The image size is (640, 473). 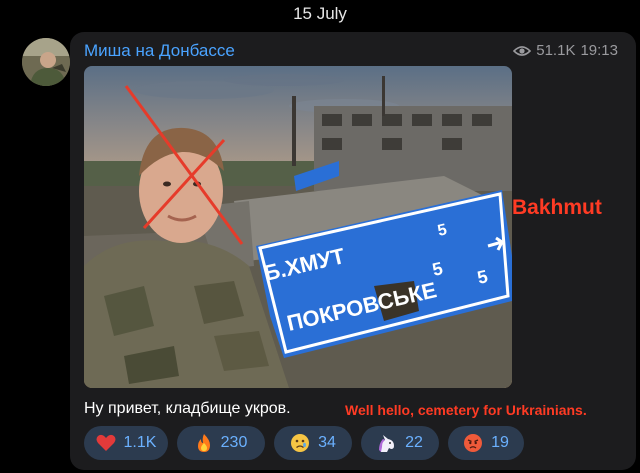 I want to click on post-time: 19:13, so click(x=599, y=50).